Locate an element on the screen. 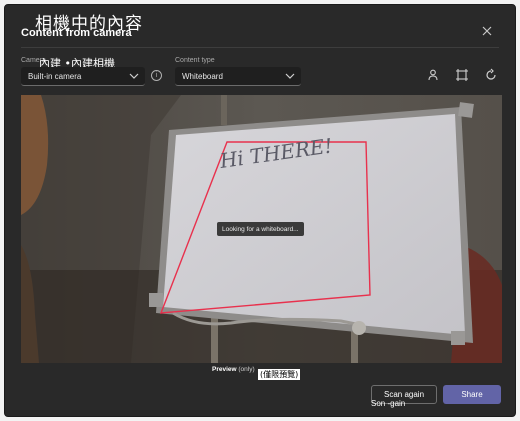 Image resolution: width=520 pixels, height=421 pixels. header-divider is located at coordinates (260, 47).